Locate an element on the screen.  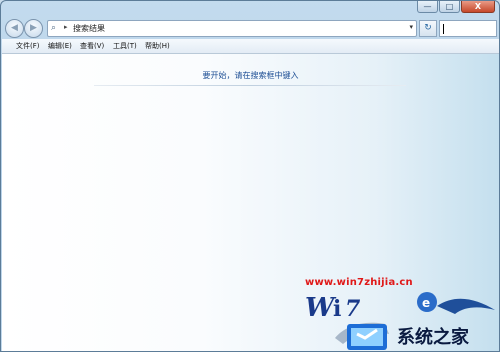
close-button: X is located at coordinates (478, 7).